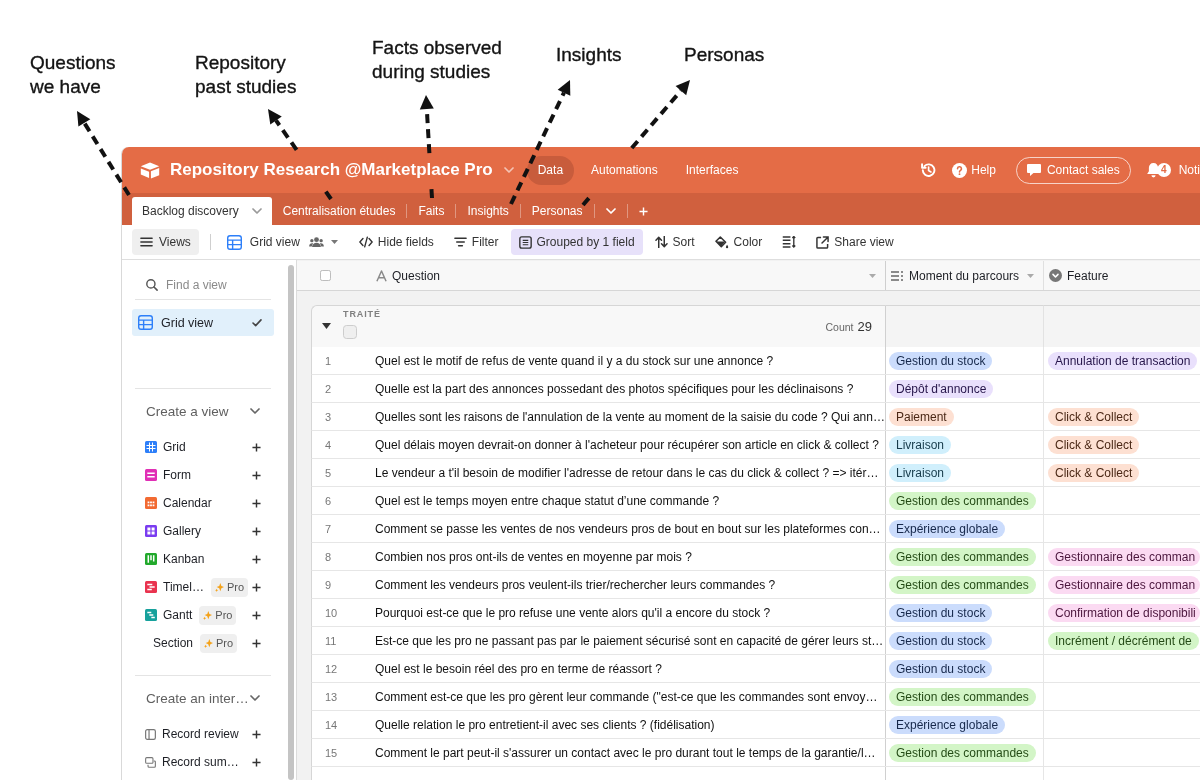 Image resolution: width=1200 pixels, height=780 pixels. Describe the element at coordinates (1124, 612) in the screenshot. I see `option-tag: Confirmation de disponibili` at that location.